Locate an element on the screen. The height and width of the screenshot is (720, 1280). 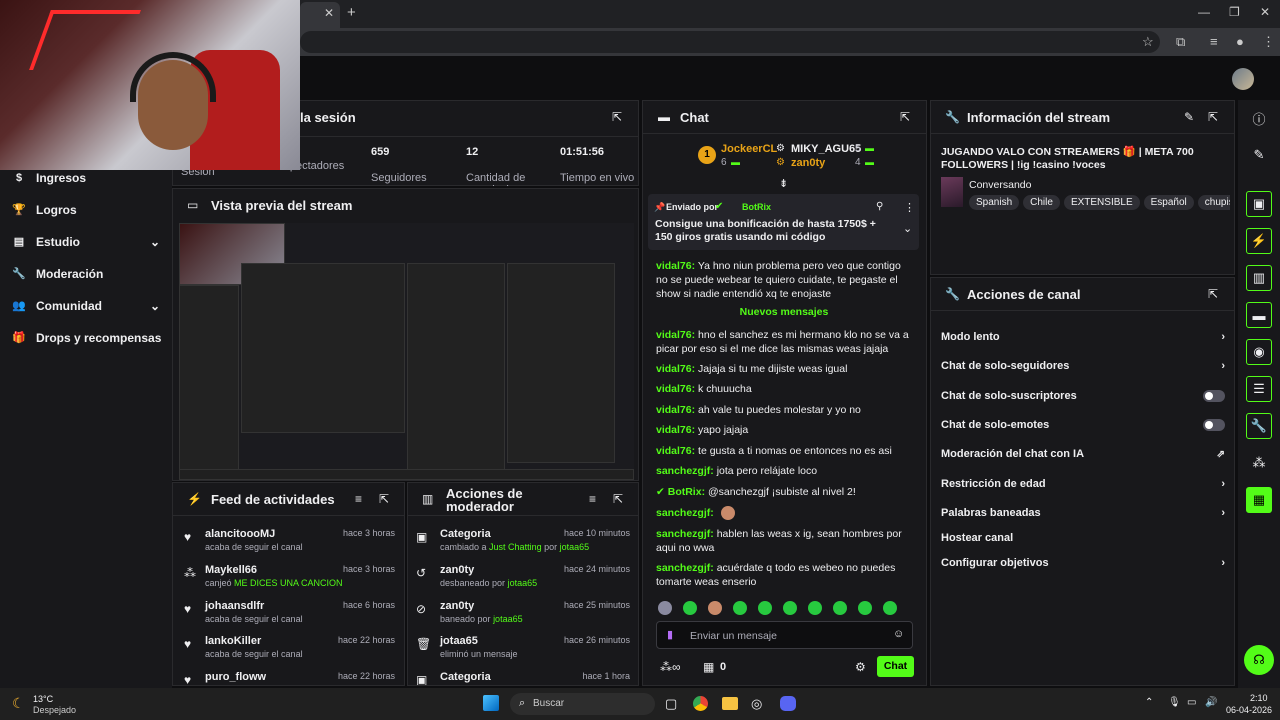
chat-message: vidal76: yapo jajaja is located at coordinates (783, 430).